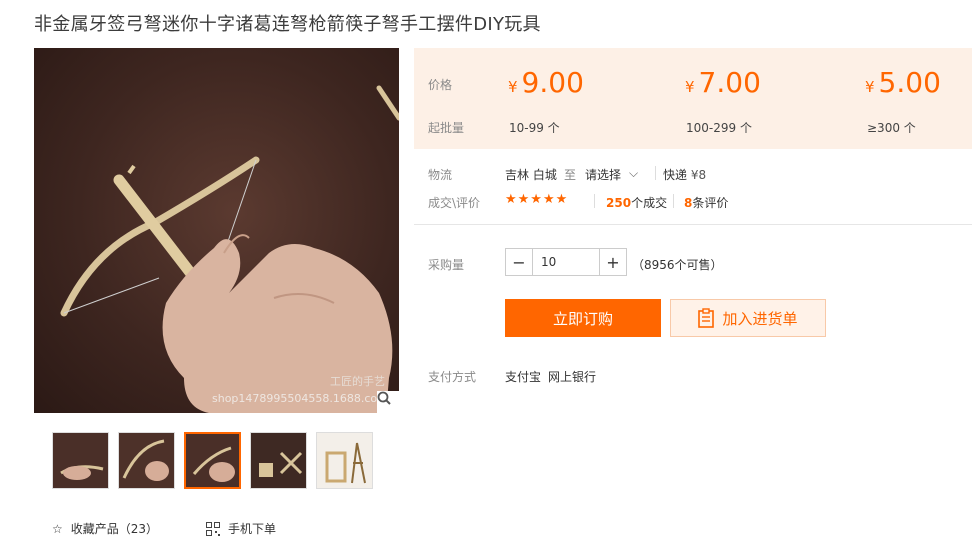  Describe the element at coordinates (114, 529) in the screenshot. I see `favorite-label: 收藏产品（23）` at that location.